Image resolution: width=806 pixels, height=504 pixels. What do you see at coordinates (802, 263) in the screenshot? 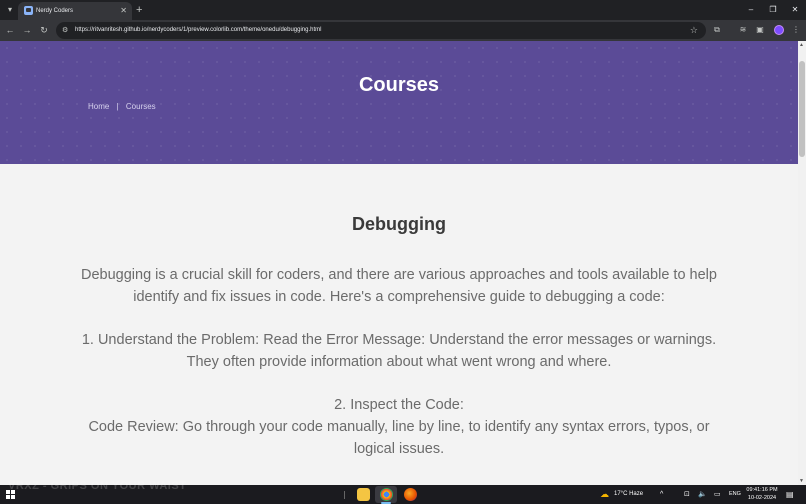
I see `page-scrollbar: ▲ ▼` at bounding box center [802, 263].